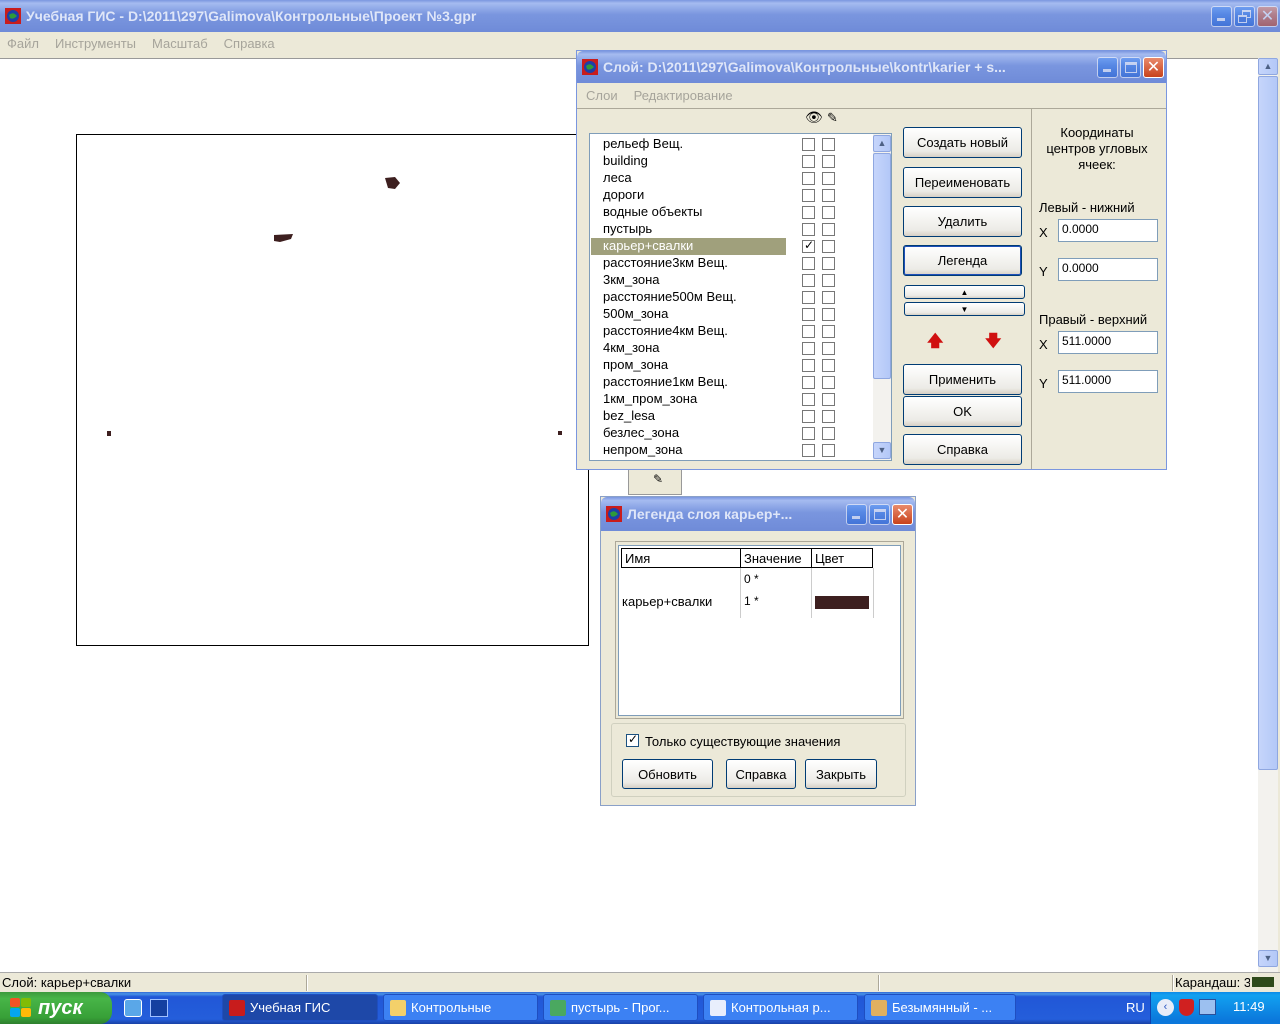  What do you see at coordinates (731, 365) in the screenshot?
I see `layer-item: пром_зона` at bounding box center [731, 365].